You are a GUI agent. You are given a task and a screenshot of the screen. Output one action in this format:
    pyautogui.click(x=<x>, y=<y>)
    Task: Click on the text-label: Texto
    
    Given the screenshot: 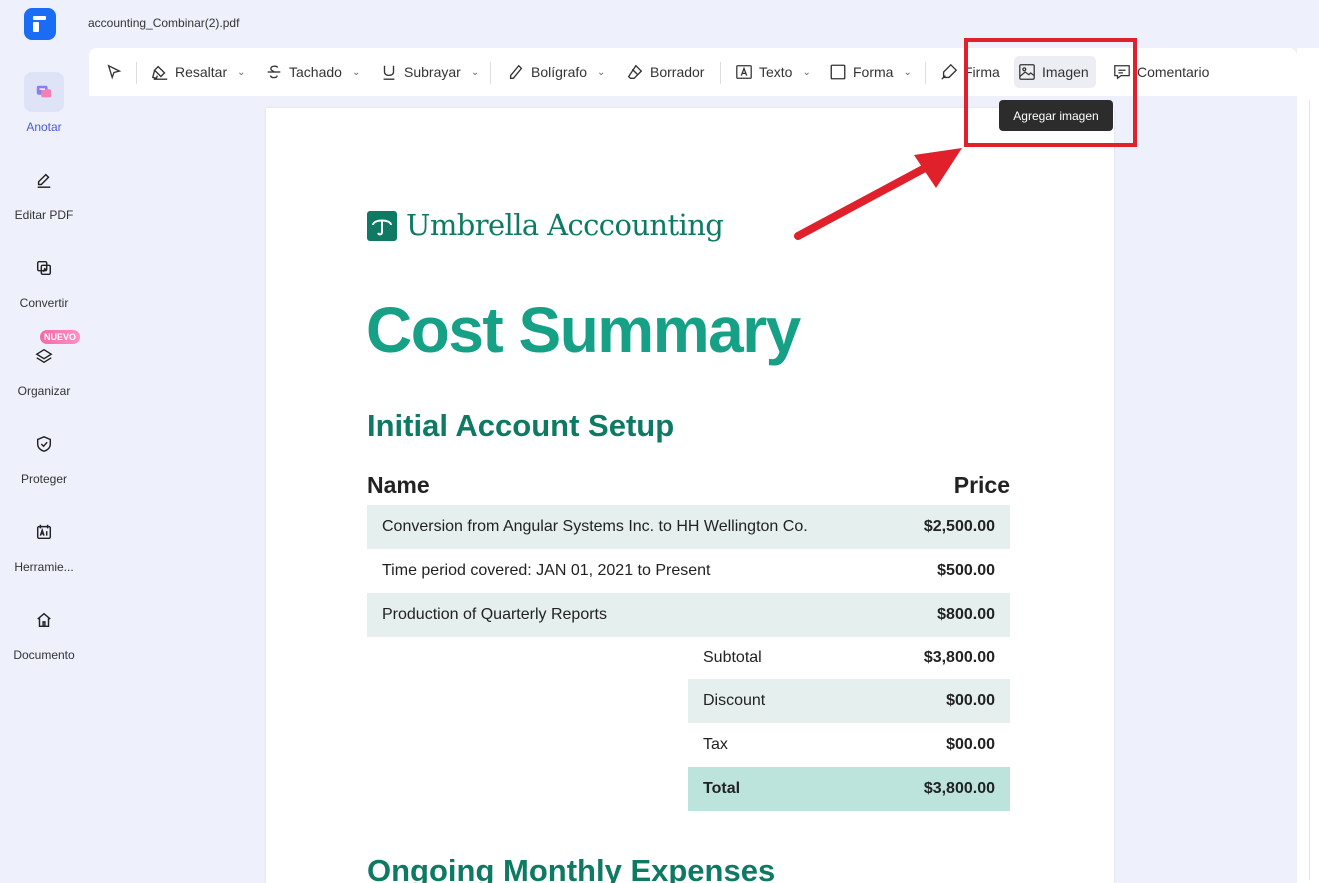 What is the action you would take?
    pyautogui.click(x=776, y=72)
    